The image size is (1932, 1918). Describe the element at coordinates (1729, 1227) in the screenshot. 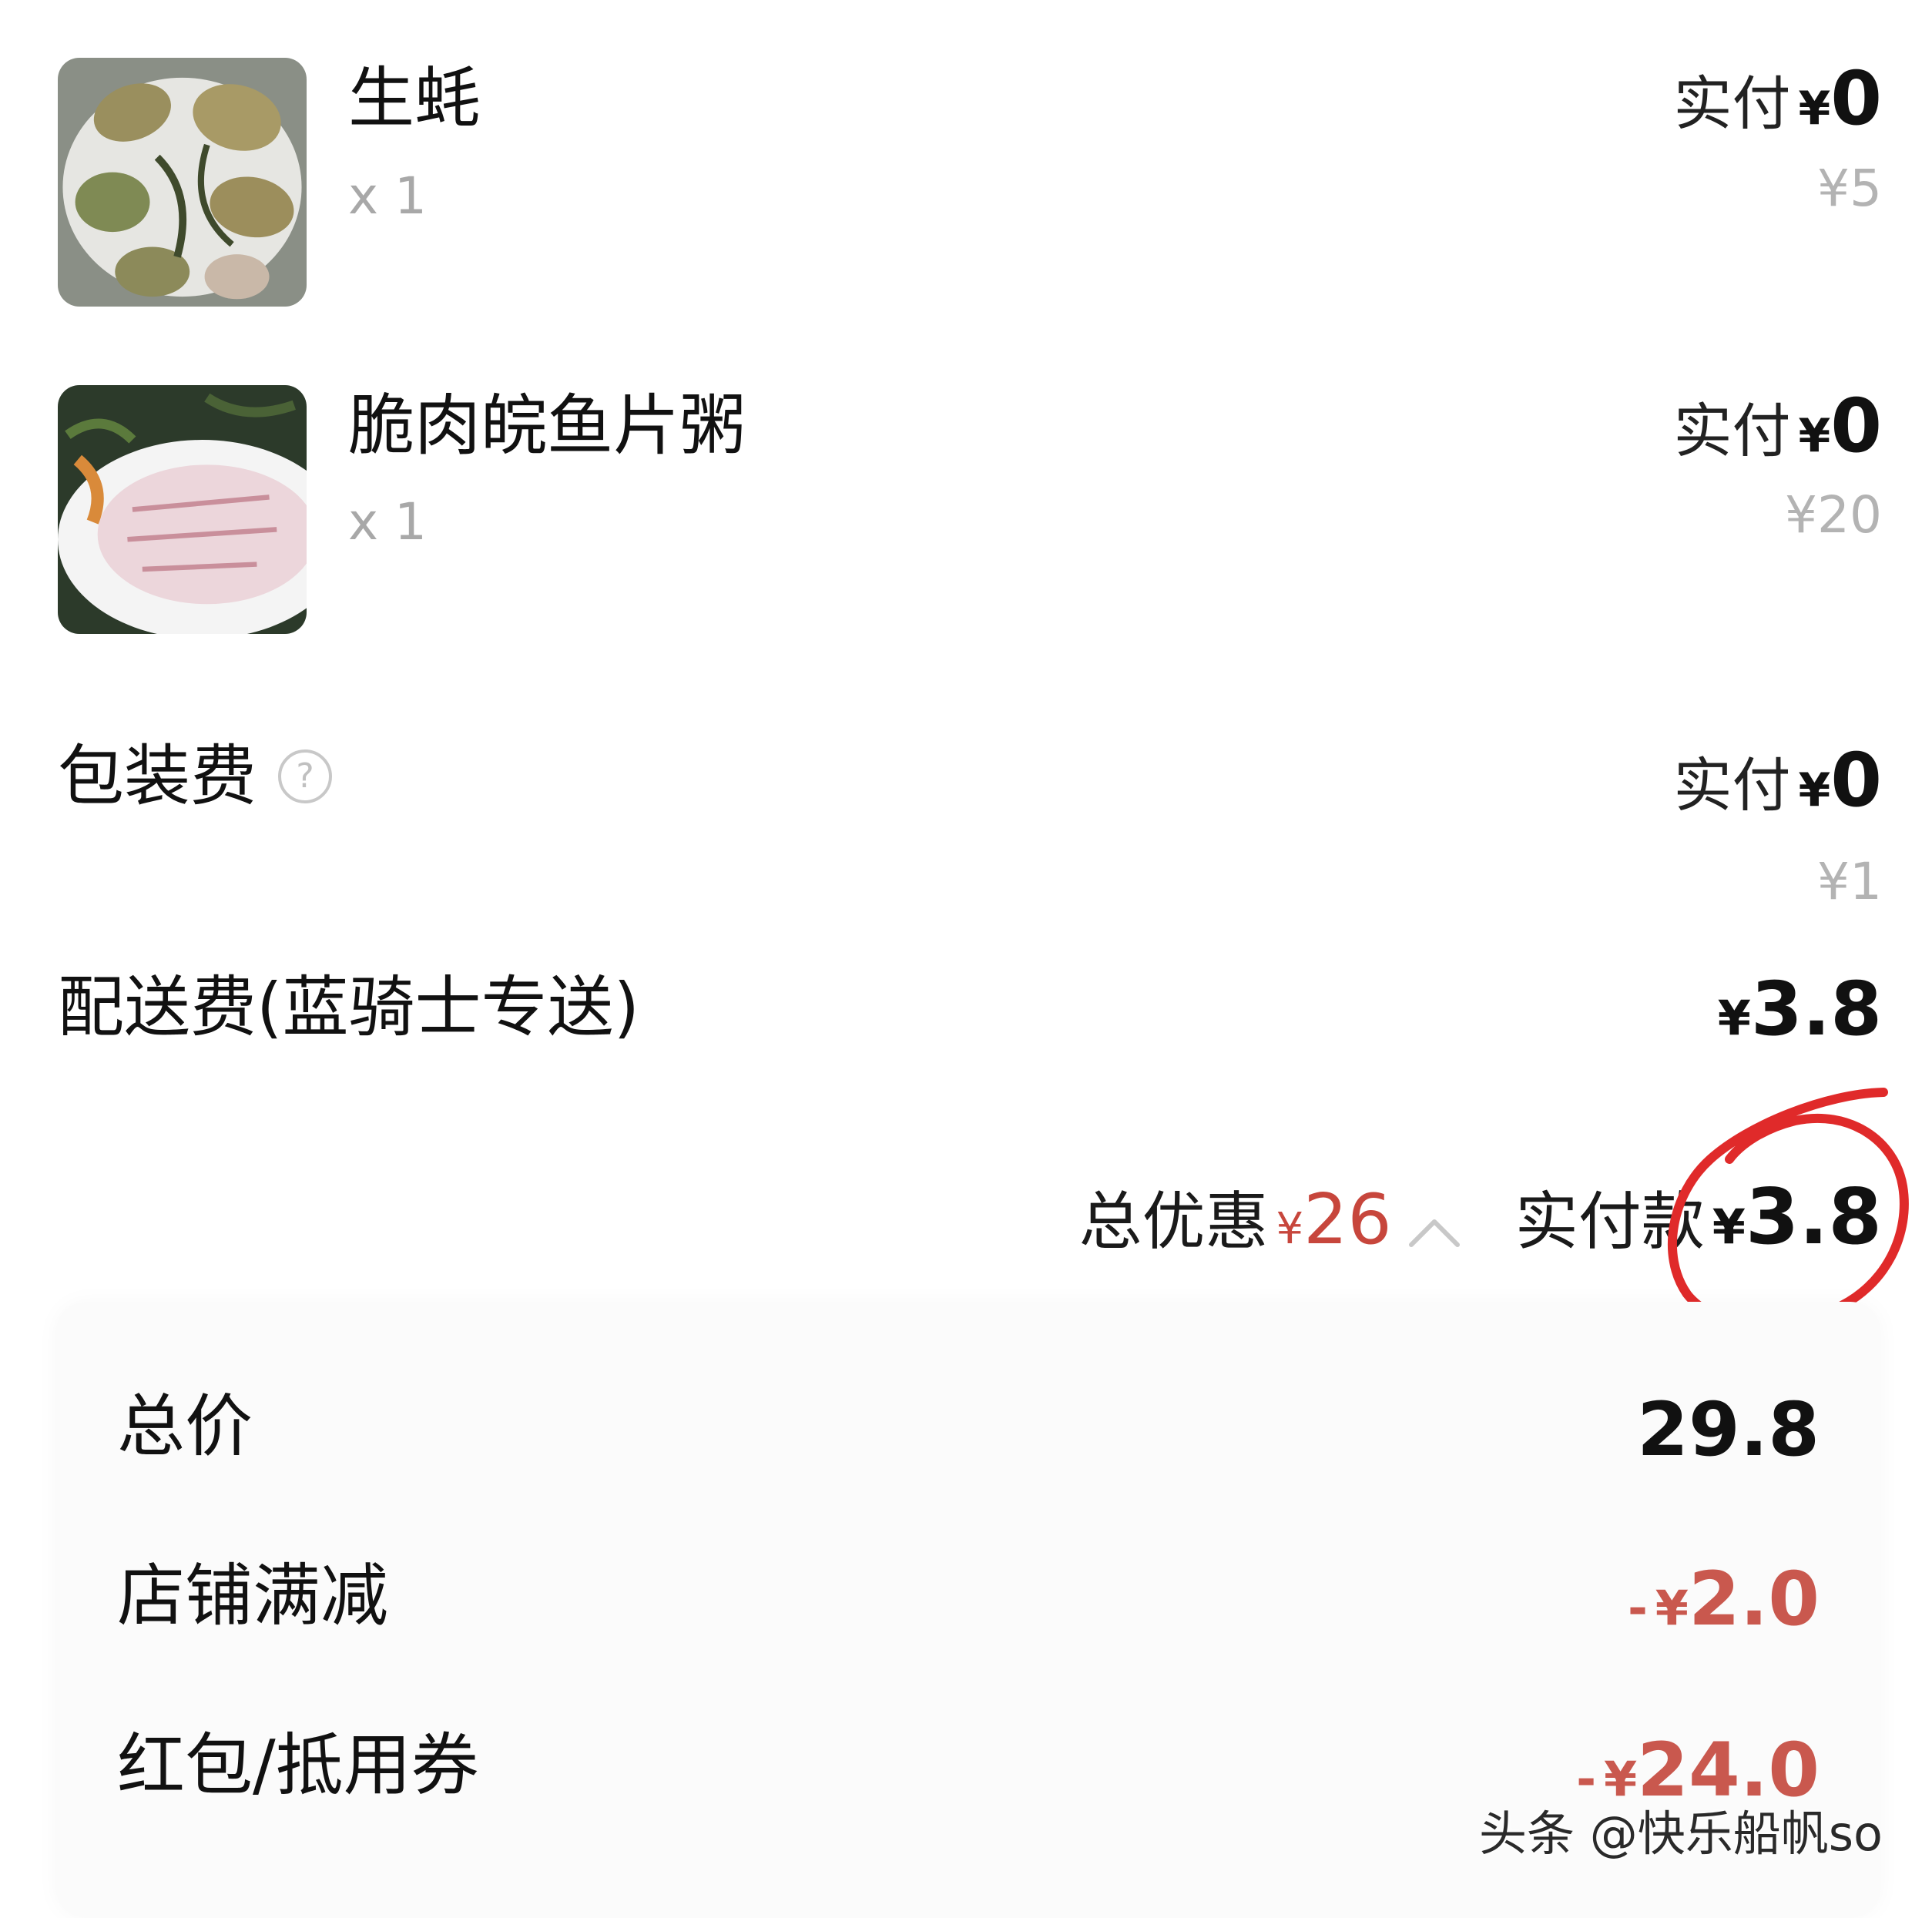

I see `amount-paid-currency: ¥` at that location.